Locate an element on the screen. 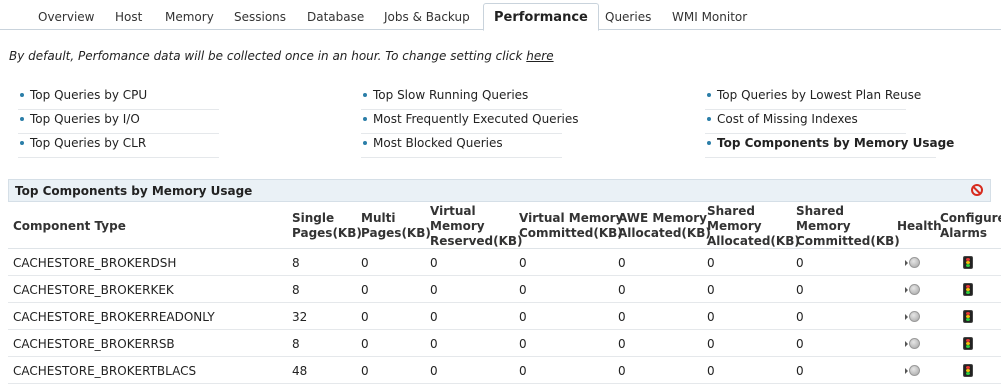 The width and height of the screenshot is (1001, 386). link-most-blocked: Most Blocked Queries is located at coordinates (461, 147).